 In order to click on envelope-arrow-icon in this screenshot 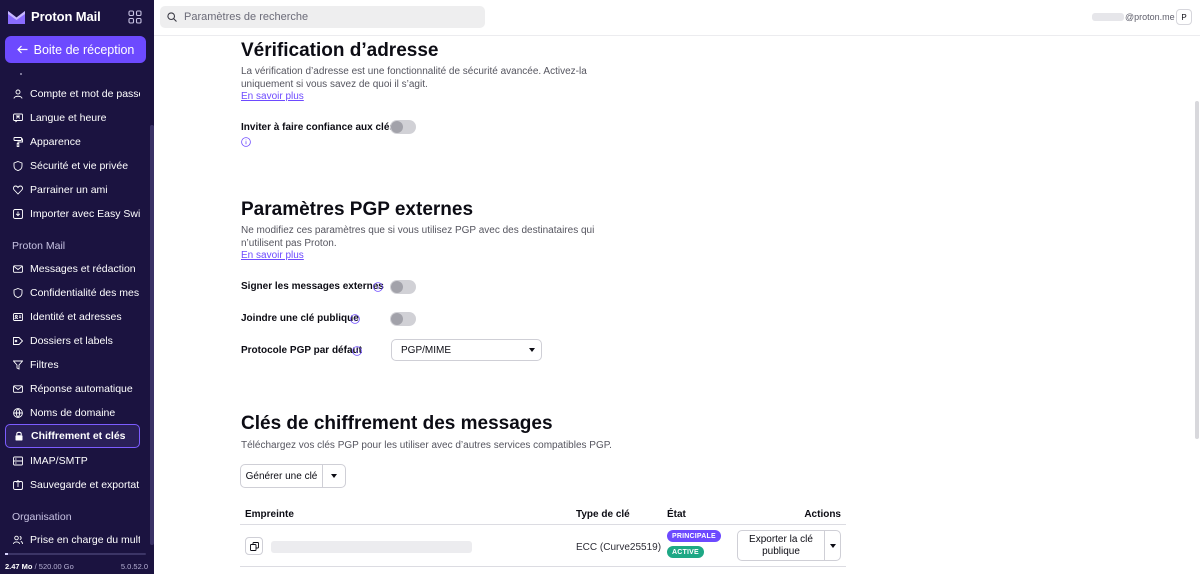, I will do `click(18, 388)`.